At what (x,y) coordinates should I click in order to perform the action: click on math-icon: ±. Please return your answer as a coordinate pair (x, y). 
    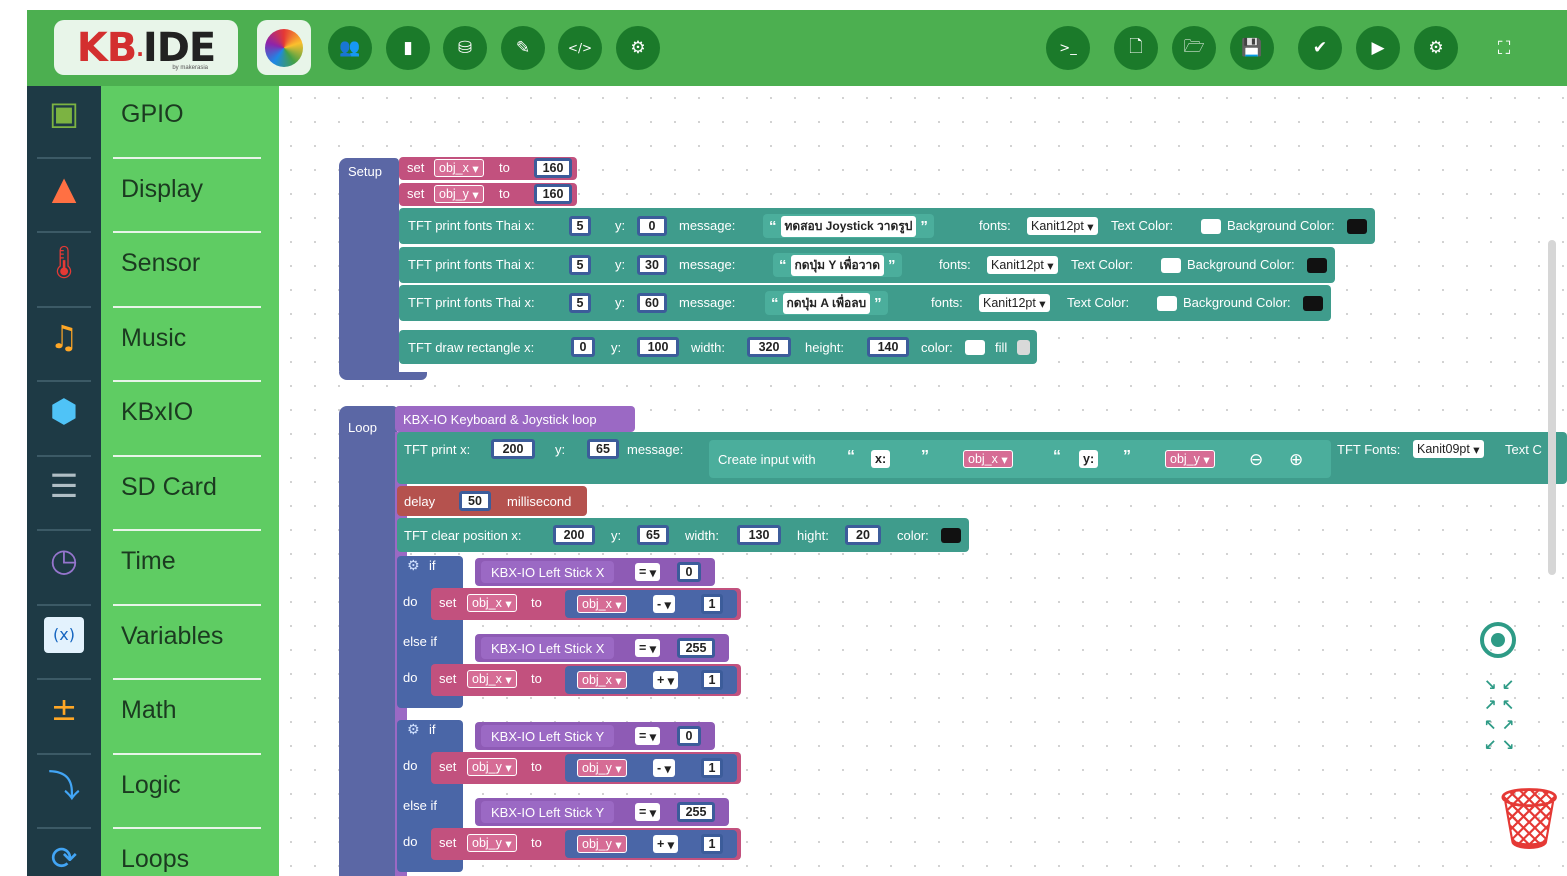
    Looking at the image, I should click on (64, 709).